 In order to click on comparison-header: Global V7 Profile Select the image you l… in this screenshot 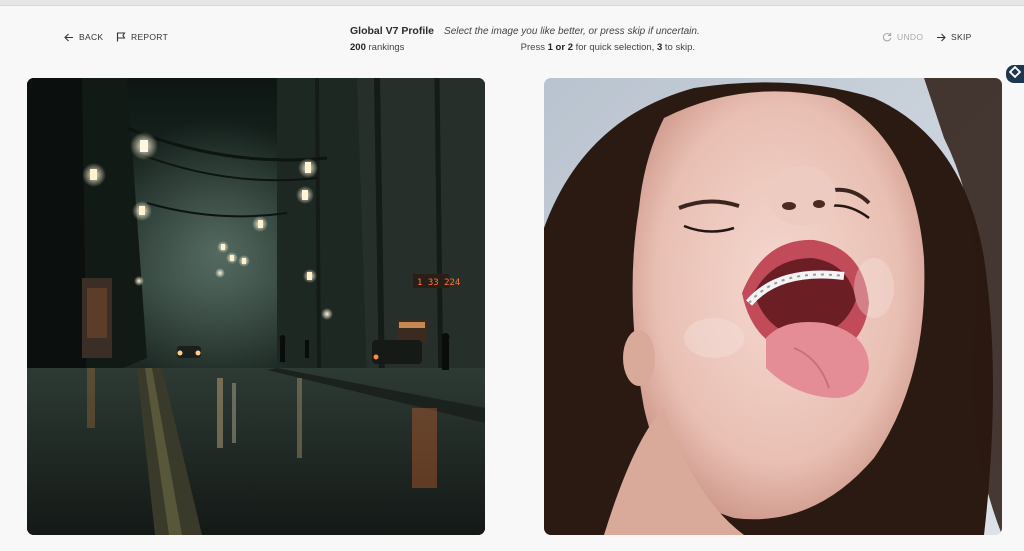, I will do `click(525, 39)`.